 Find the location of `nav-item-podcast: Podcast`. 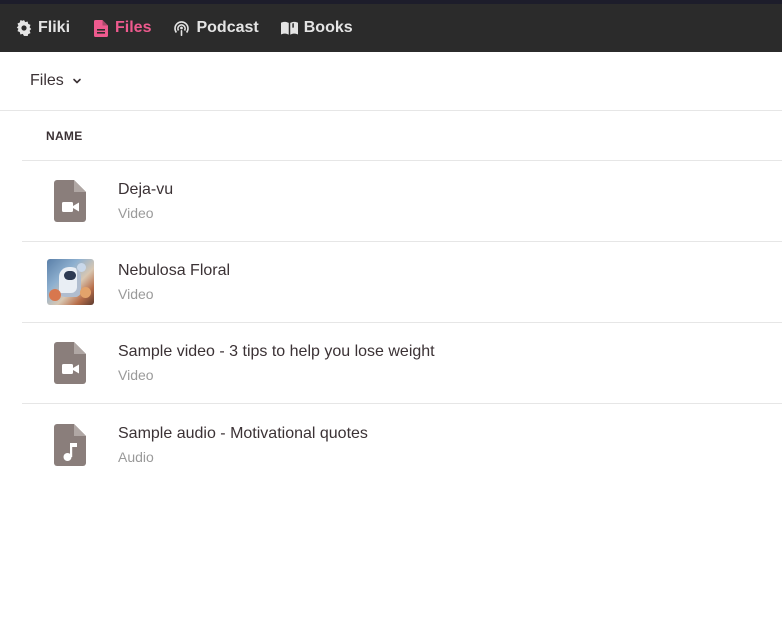

nav-item-podcast: Podcast is located at coordinates (216, 28).